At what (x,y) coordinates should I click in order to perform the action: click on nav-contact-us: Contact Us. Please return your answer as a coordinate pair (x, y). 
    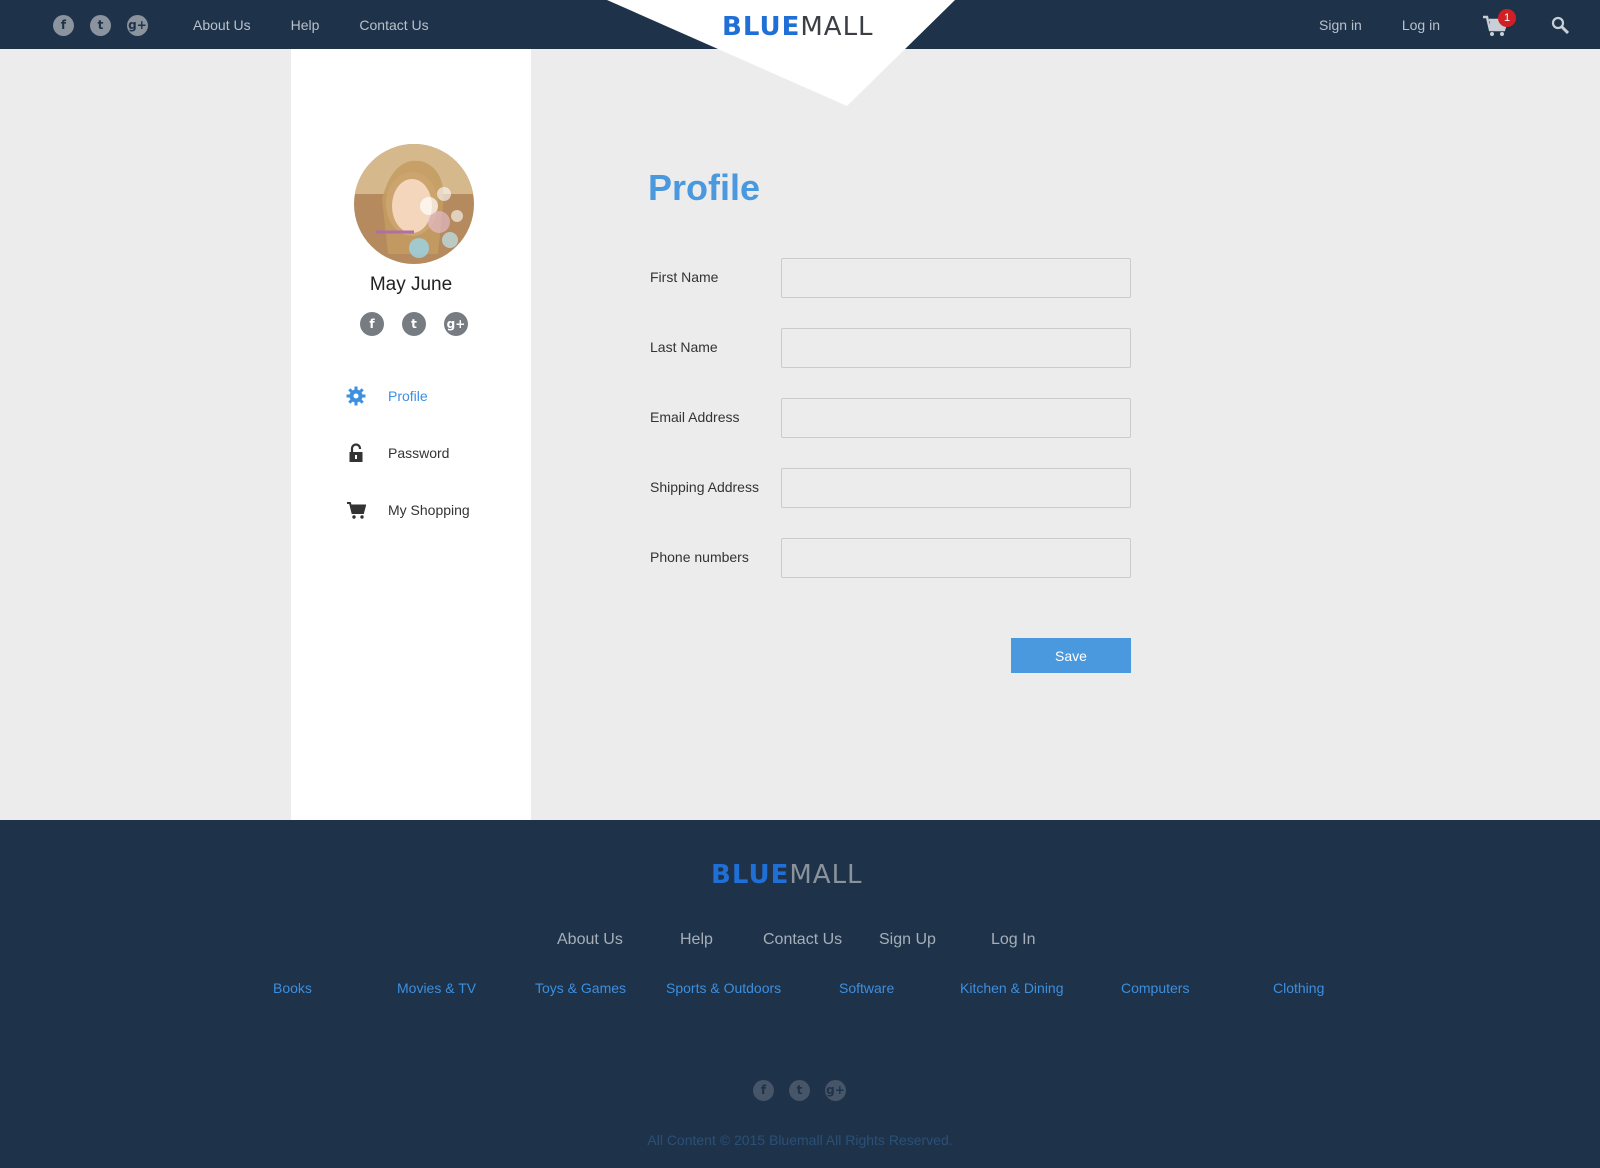
    Looking at the image, I should click on (393, 25).